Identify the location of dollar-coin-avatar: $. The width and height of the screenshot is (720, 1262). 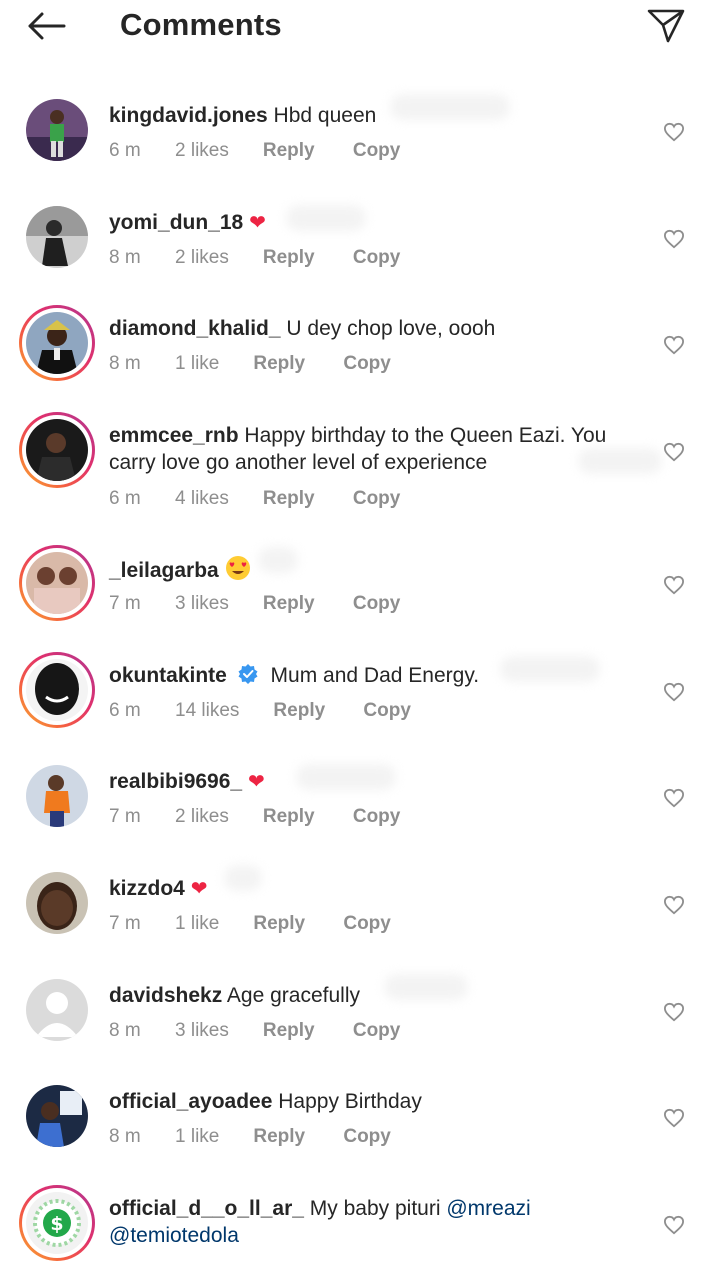
(57, 1223).